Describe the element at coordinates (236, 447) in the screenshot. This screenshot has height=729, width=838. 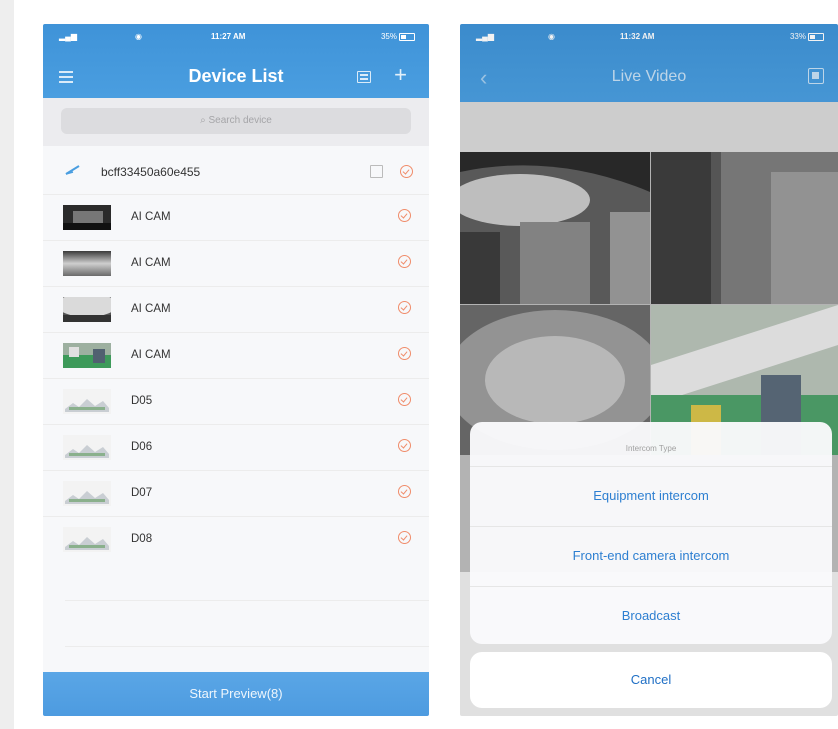
I see `device-row: D06` at that location.